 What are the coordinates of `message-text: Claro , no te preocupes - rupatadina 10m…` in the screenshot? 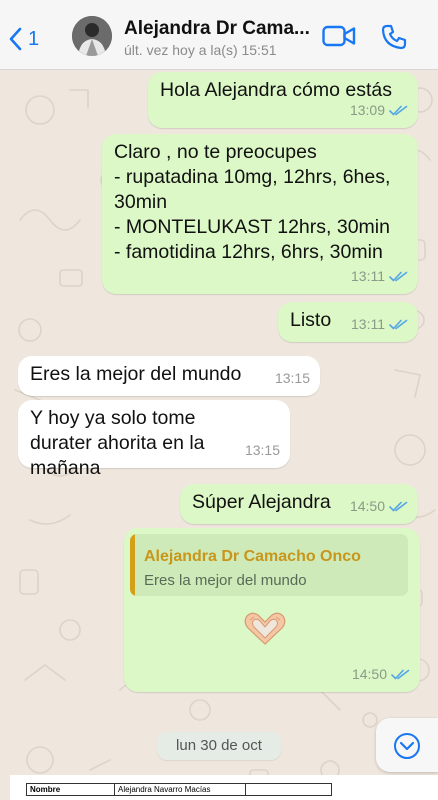 It's located at (252, 202).